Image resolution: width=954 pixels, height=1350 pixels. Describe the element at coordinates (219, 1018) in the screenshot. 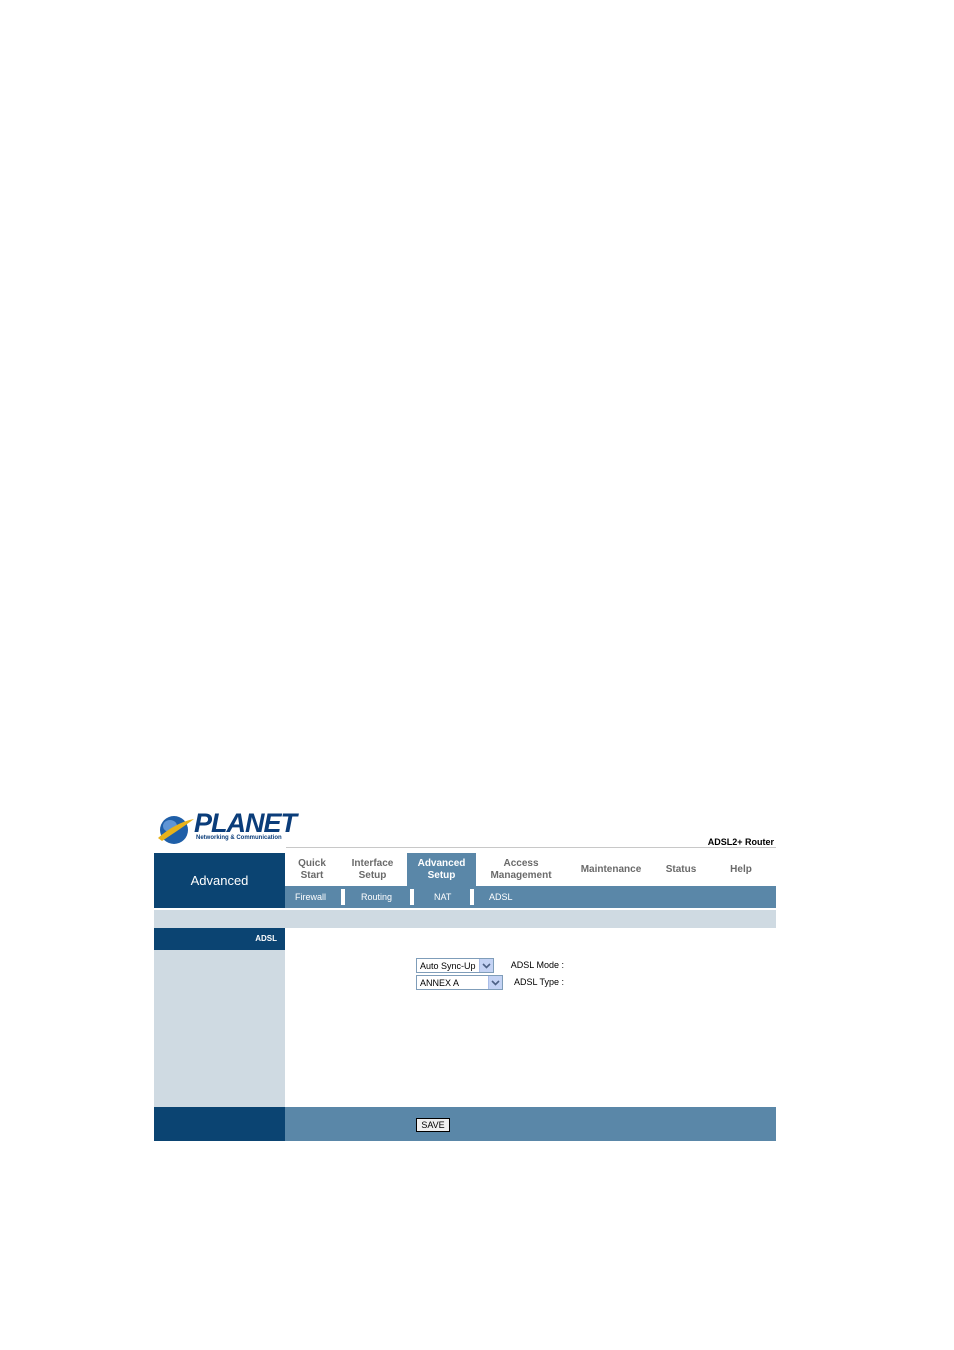

I see `side-panel: ADSL` at that location.